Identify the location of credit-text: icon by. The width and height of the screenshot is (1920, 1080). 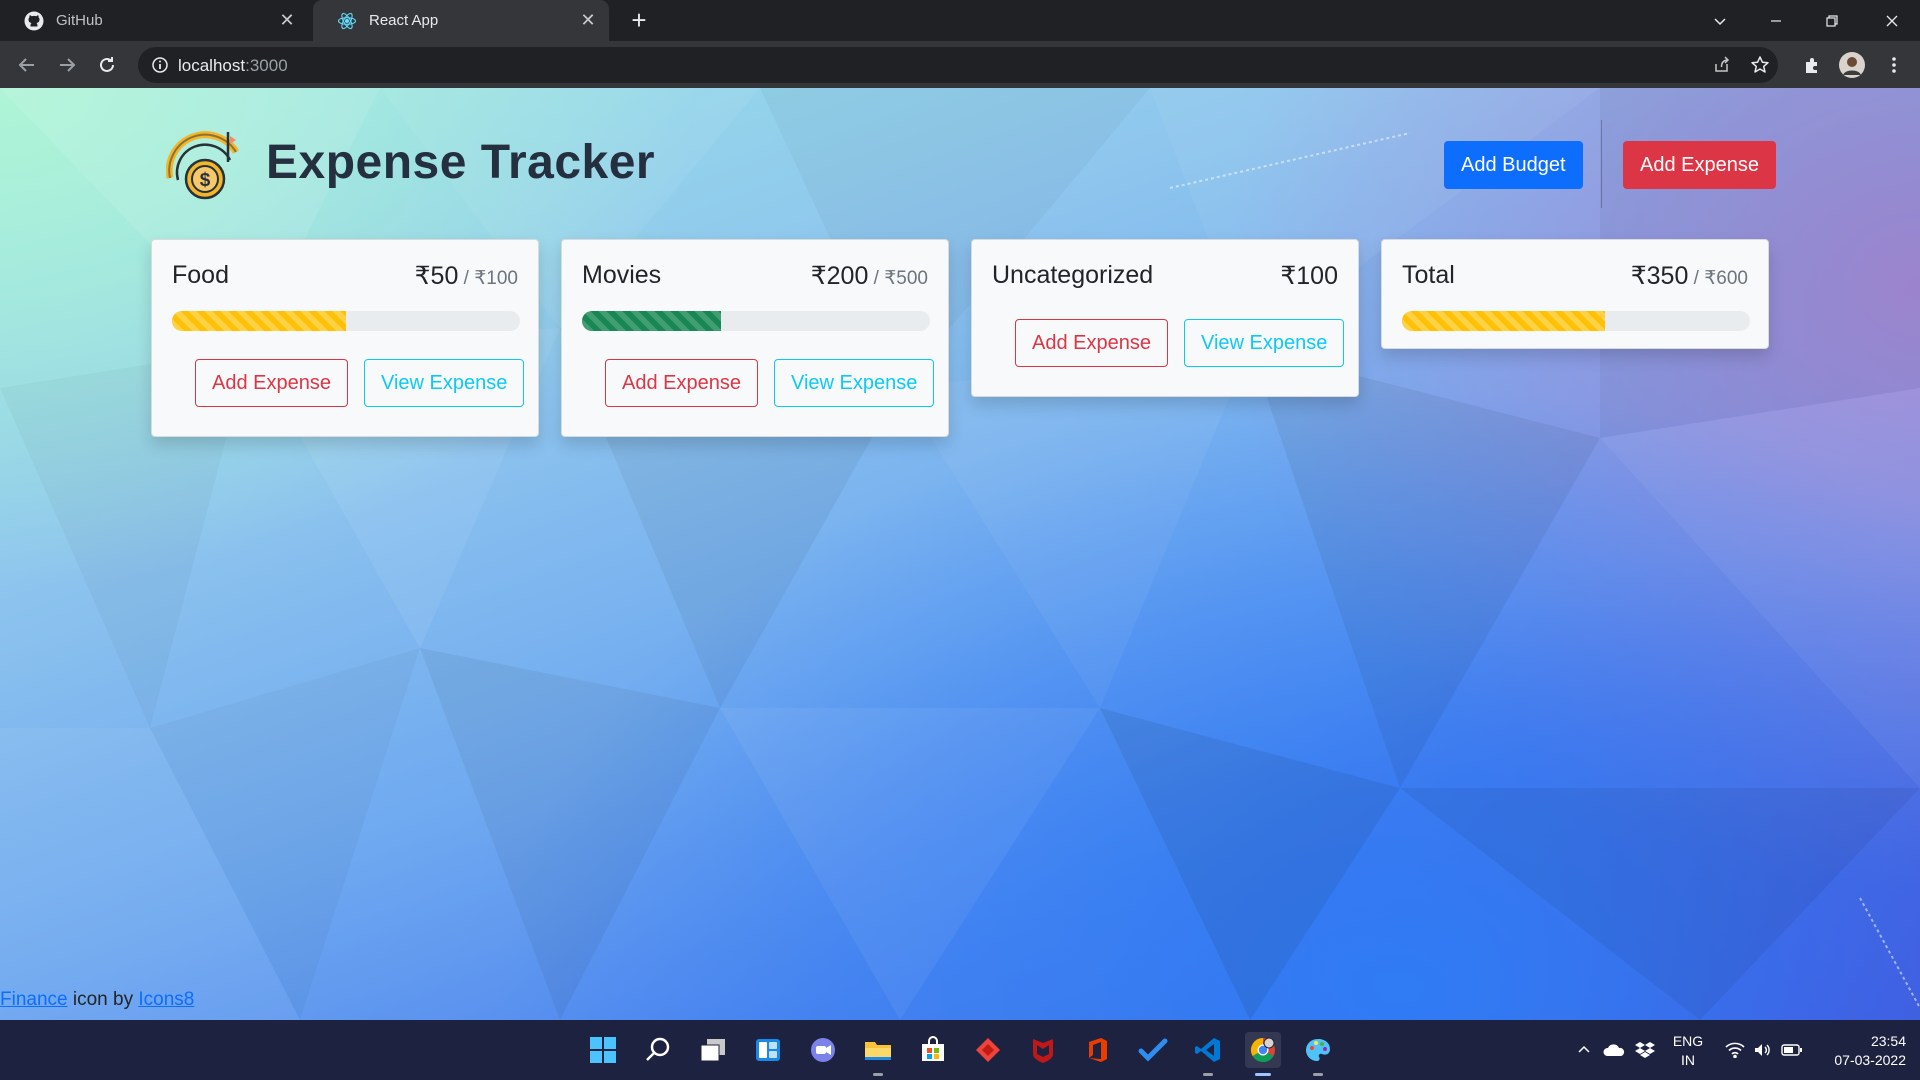
(103, 999).